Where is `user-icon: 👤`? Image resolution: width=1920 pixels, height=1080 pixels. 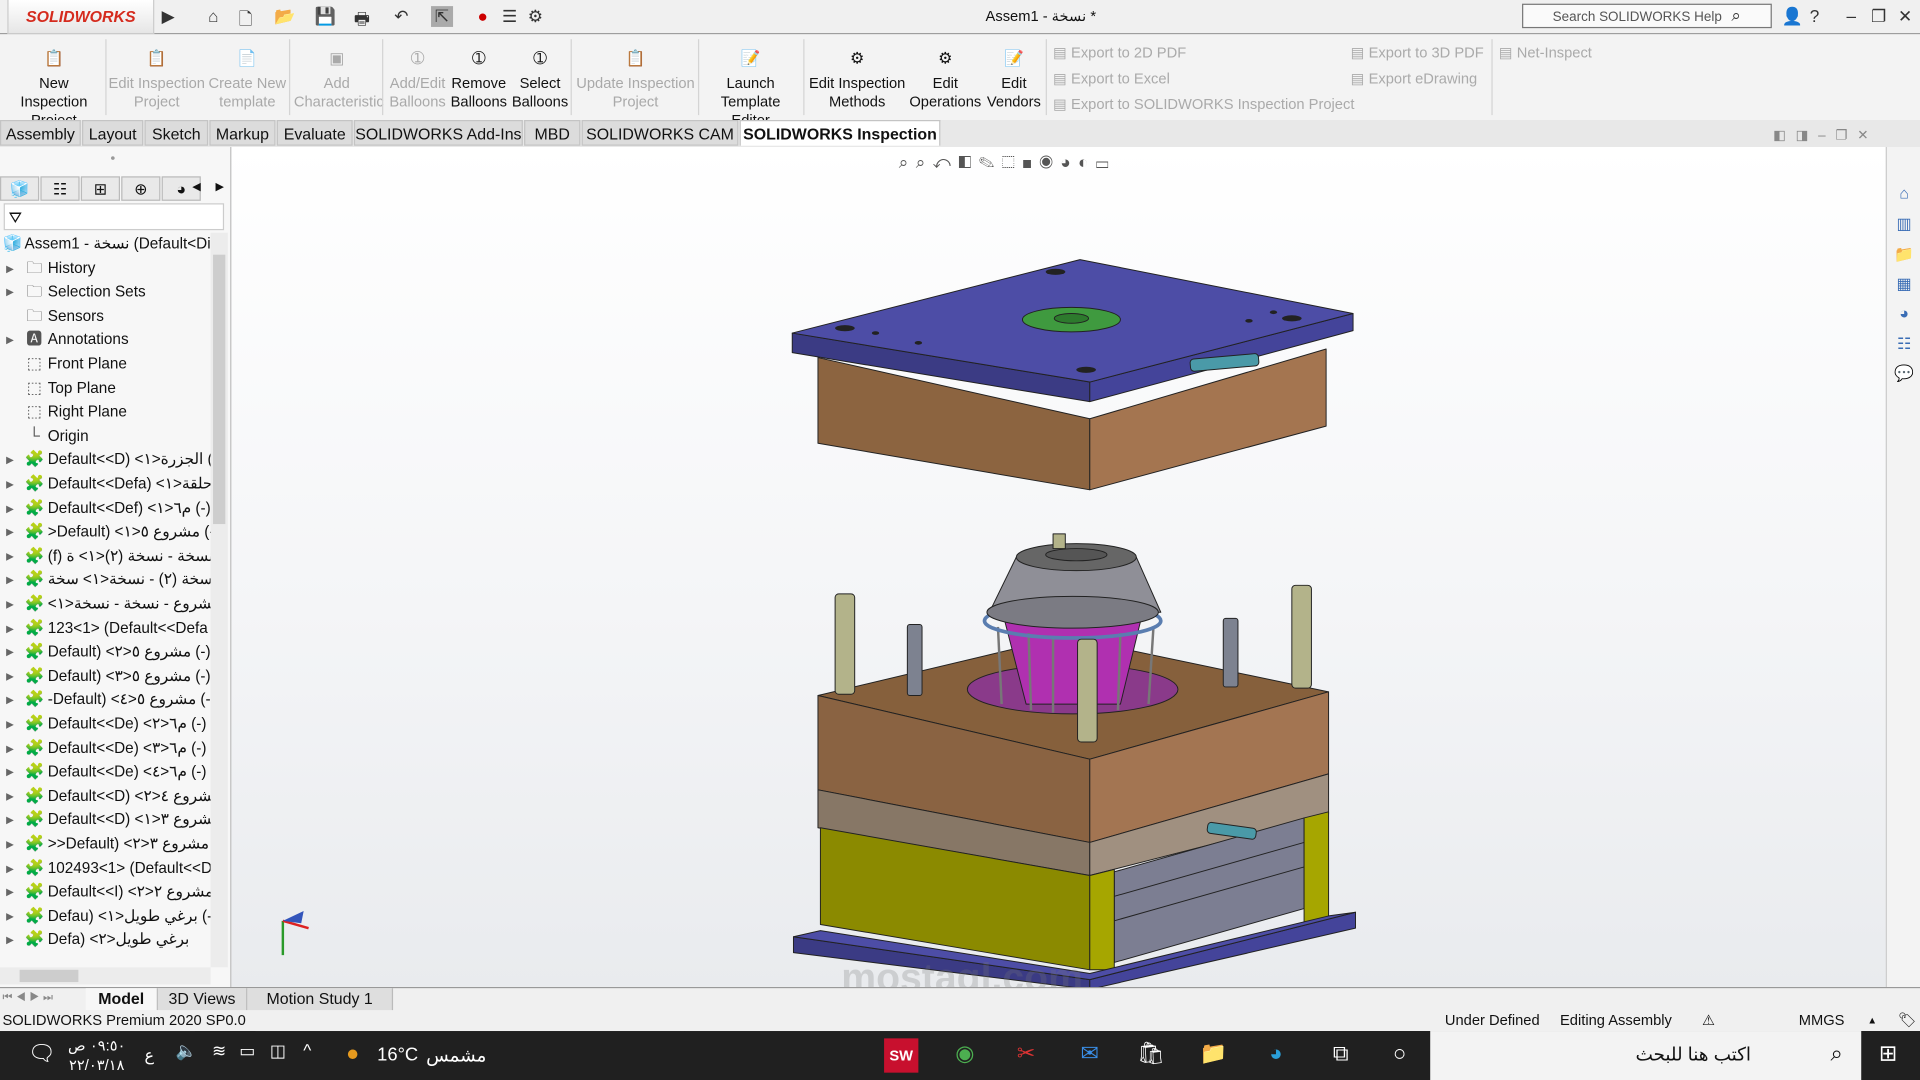 user-icon: 👤 is located at coordinates (1792, 16).